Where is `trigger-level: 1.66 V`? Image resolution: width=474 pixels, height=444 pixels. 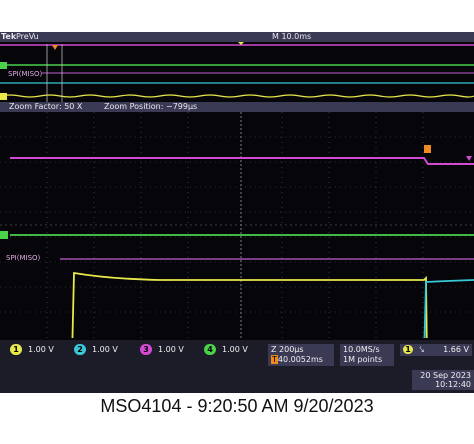
trigger-level: 1.66 V is located at coordinates (456, 349).